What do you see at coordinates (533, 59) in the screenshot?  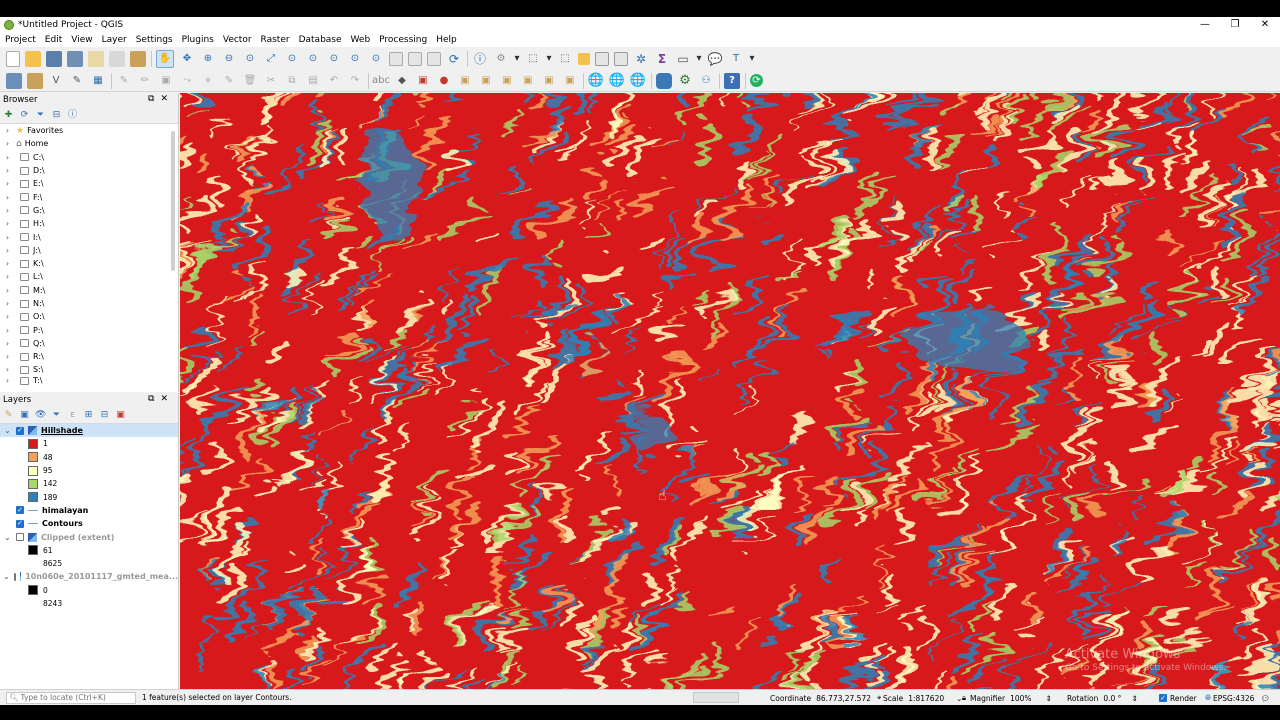 I see `select-features-icon: ⬚` at bounding box center [533, 59].